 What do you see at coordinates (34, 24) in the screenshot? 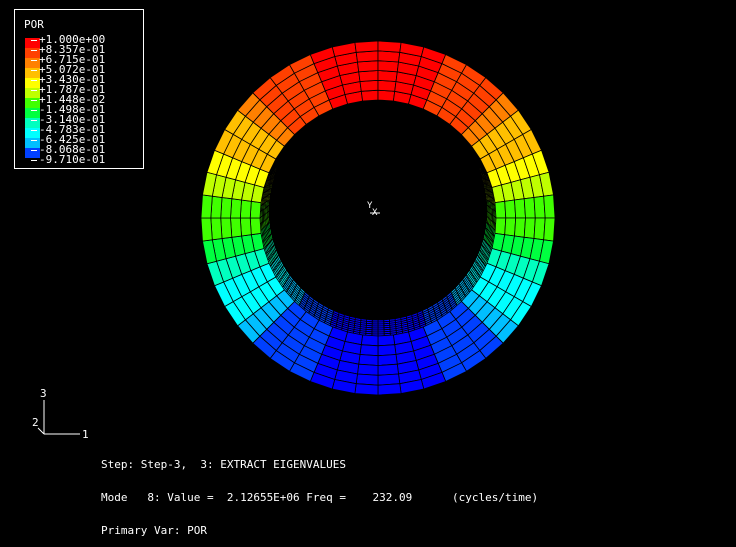
I see `legend-title: POR` at bounding box center [34, 24].